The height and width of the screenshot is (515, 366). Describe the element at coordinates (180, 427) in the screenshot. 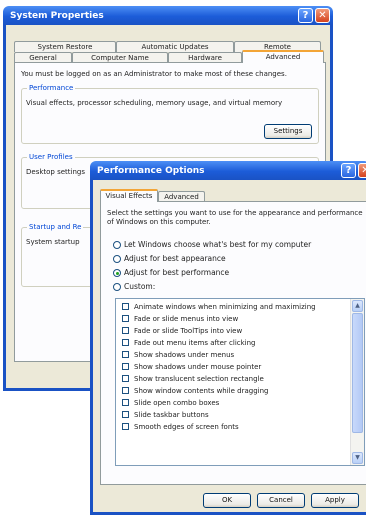

I see `list-item: Smooth edges of screen fonts` at that location.